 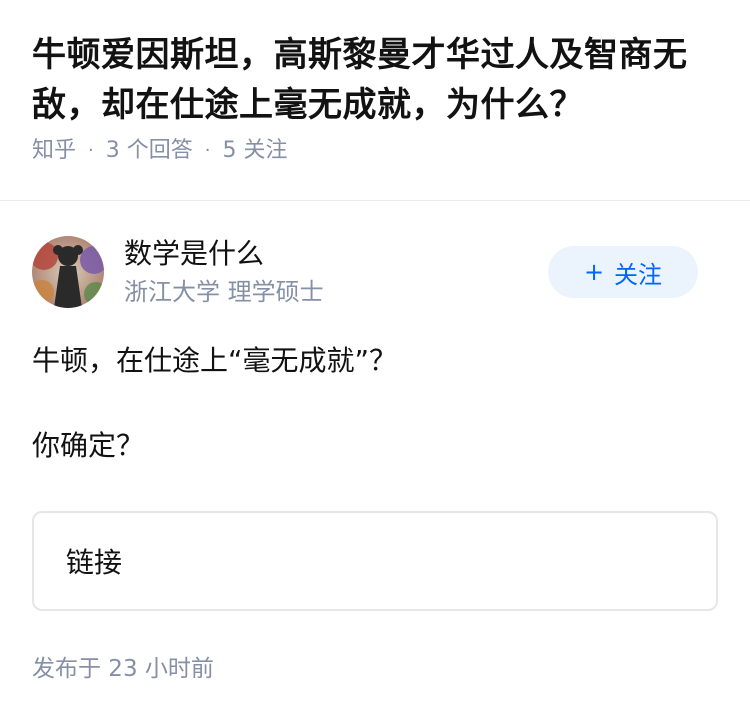 What do you see at coordinates (375, 288) in the screenshot?
I see `author-info: 数学是什么 浙江大学 理学硕士 + 关注` at bounding box center [375, 288].